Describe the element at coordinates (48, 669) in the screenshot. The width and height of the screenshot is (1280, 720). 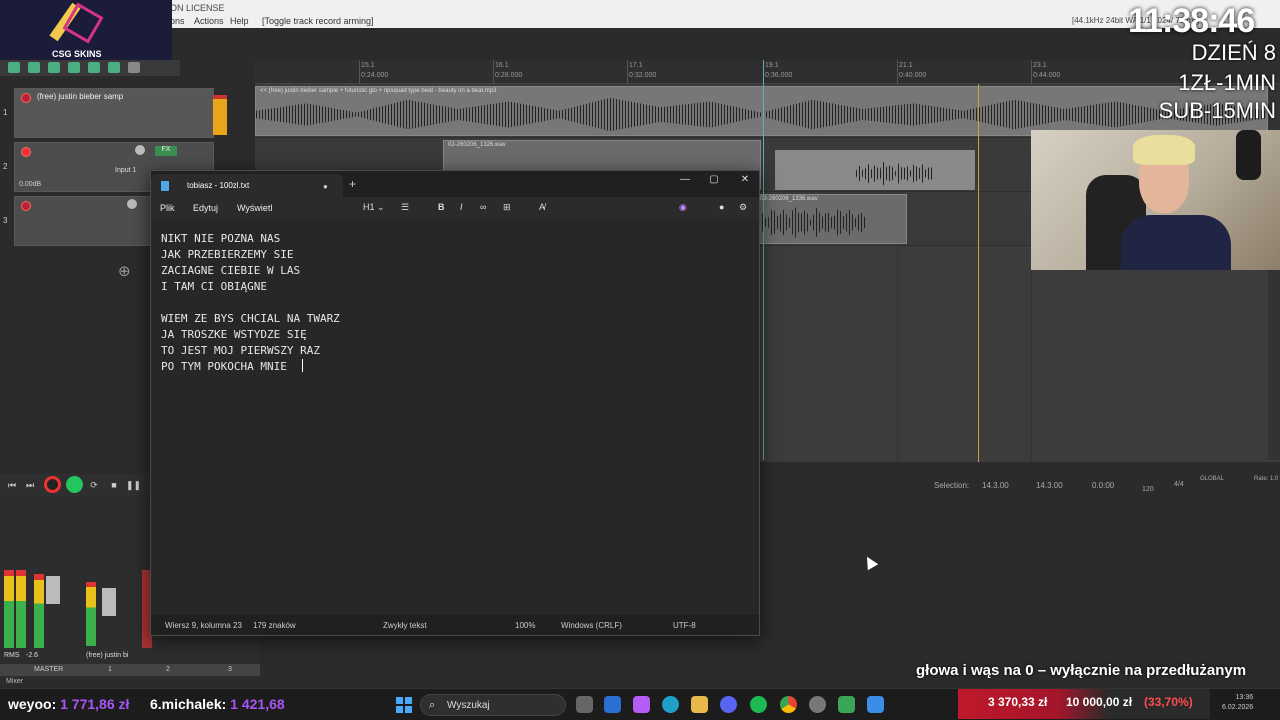
I see `mixer-master-label: MASTER` at that location.